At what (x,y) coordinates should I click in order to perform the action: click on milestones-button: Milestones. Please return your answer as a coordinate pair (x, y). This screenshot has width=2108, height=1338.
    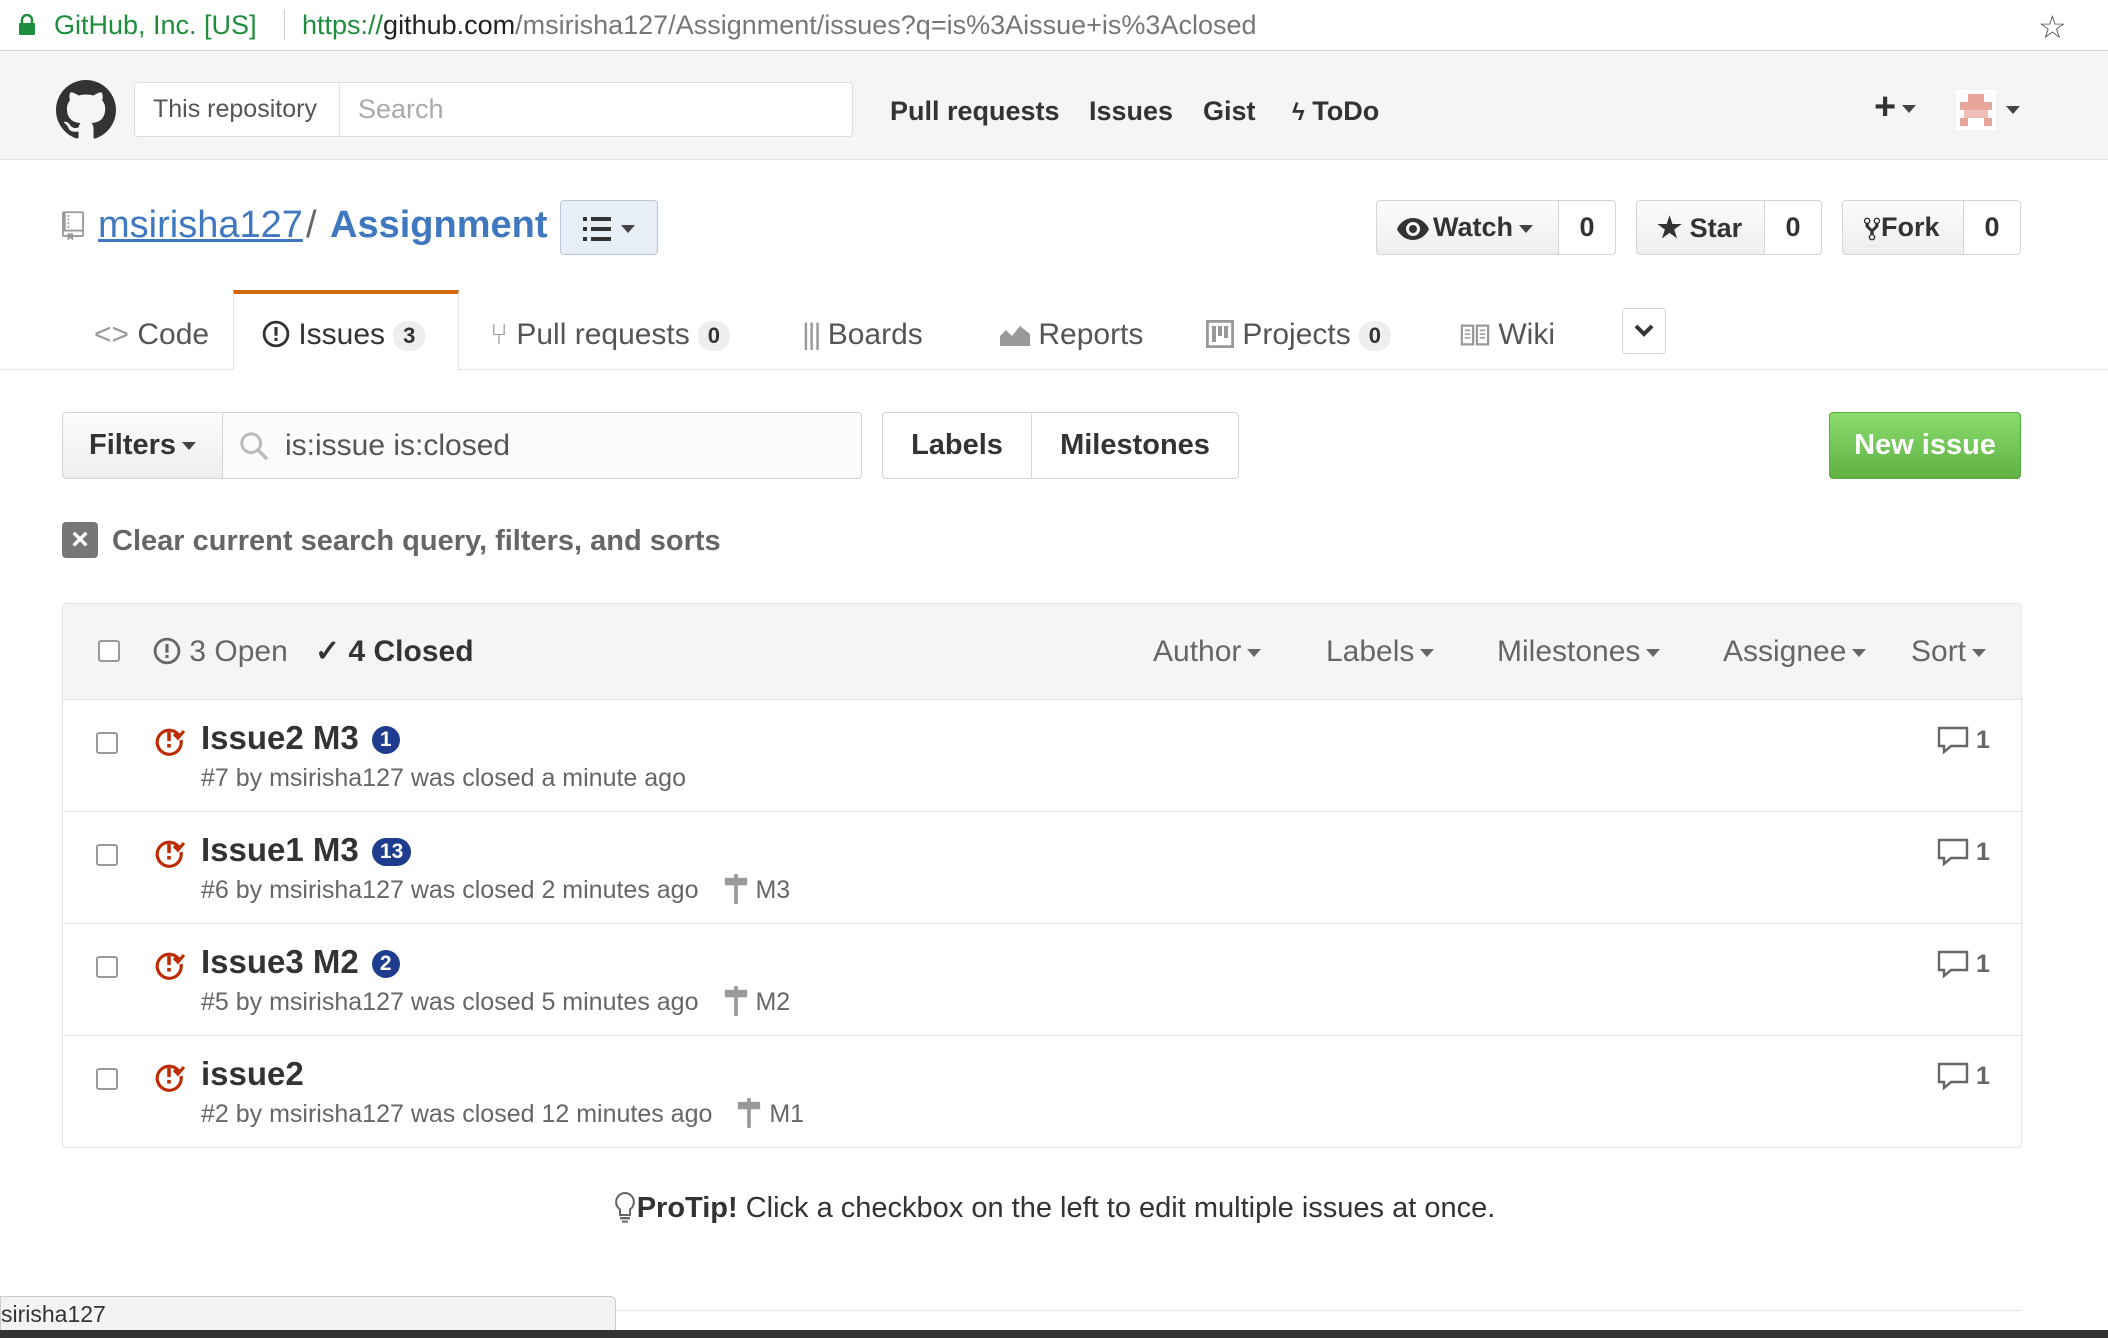
    Looking at the image, I should click on (1135, 445).